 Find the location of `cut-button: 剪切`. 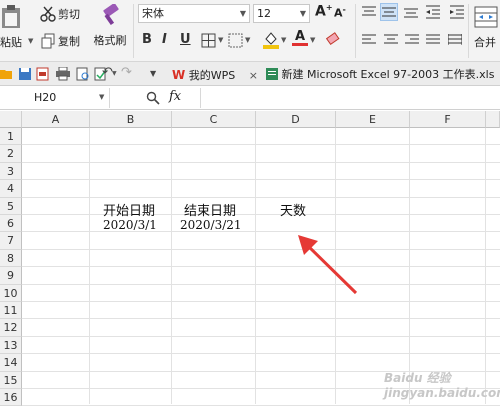

cut-button: 剪切 is located at coordinates (60, 14).